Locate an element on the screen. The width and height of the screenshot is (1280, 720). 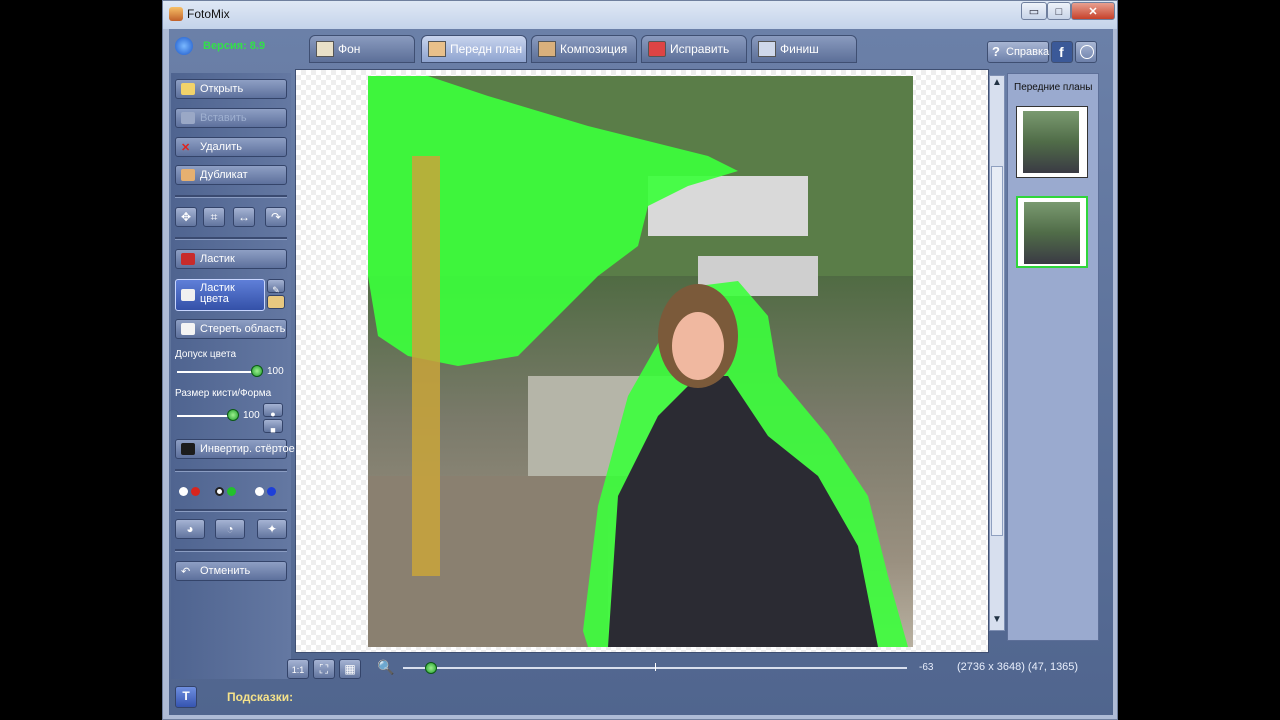
invert-label: Инвертир. стёртое is located at coordinates (247, 449).